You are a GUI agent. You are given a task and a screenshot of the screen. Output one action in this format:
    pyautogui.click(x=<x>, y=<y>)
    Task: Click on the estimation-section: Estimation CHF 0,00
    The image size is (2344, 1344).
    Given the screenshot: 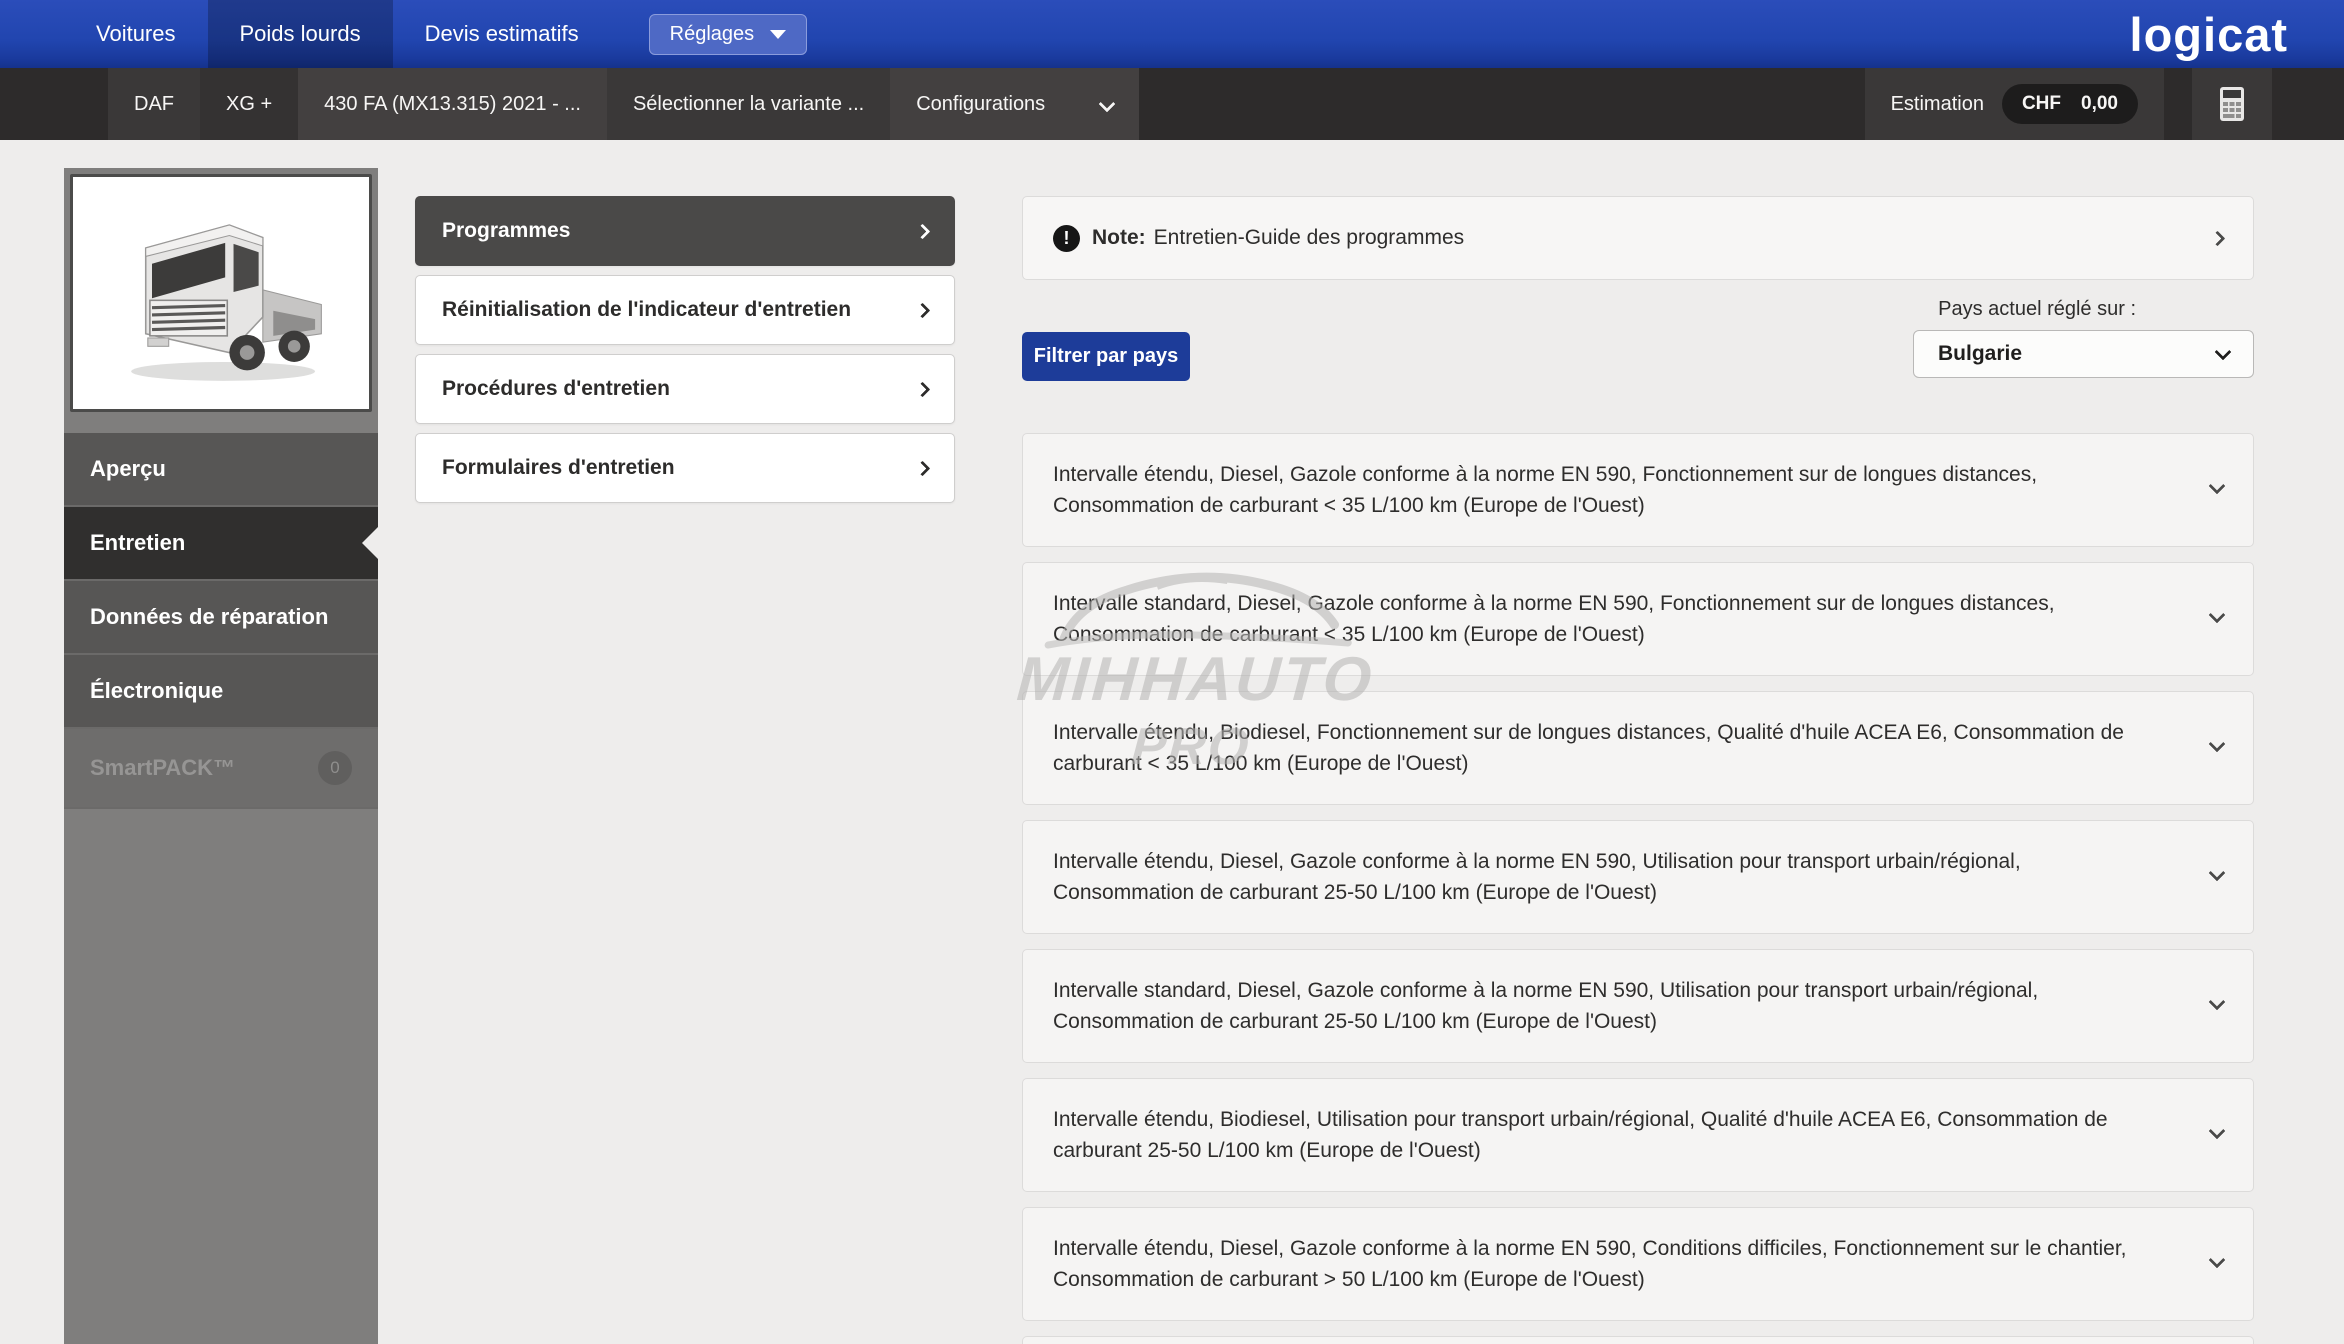 What is the action you would take?
    pyautogui.click(x=2014, y=104)
    